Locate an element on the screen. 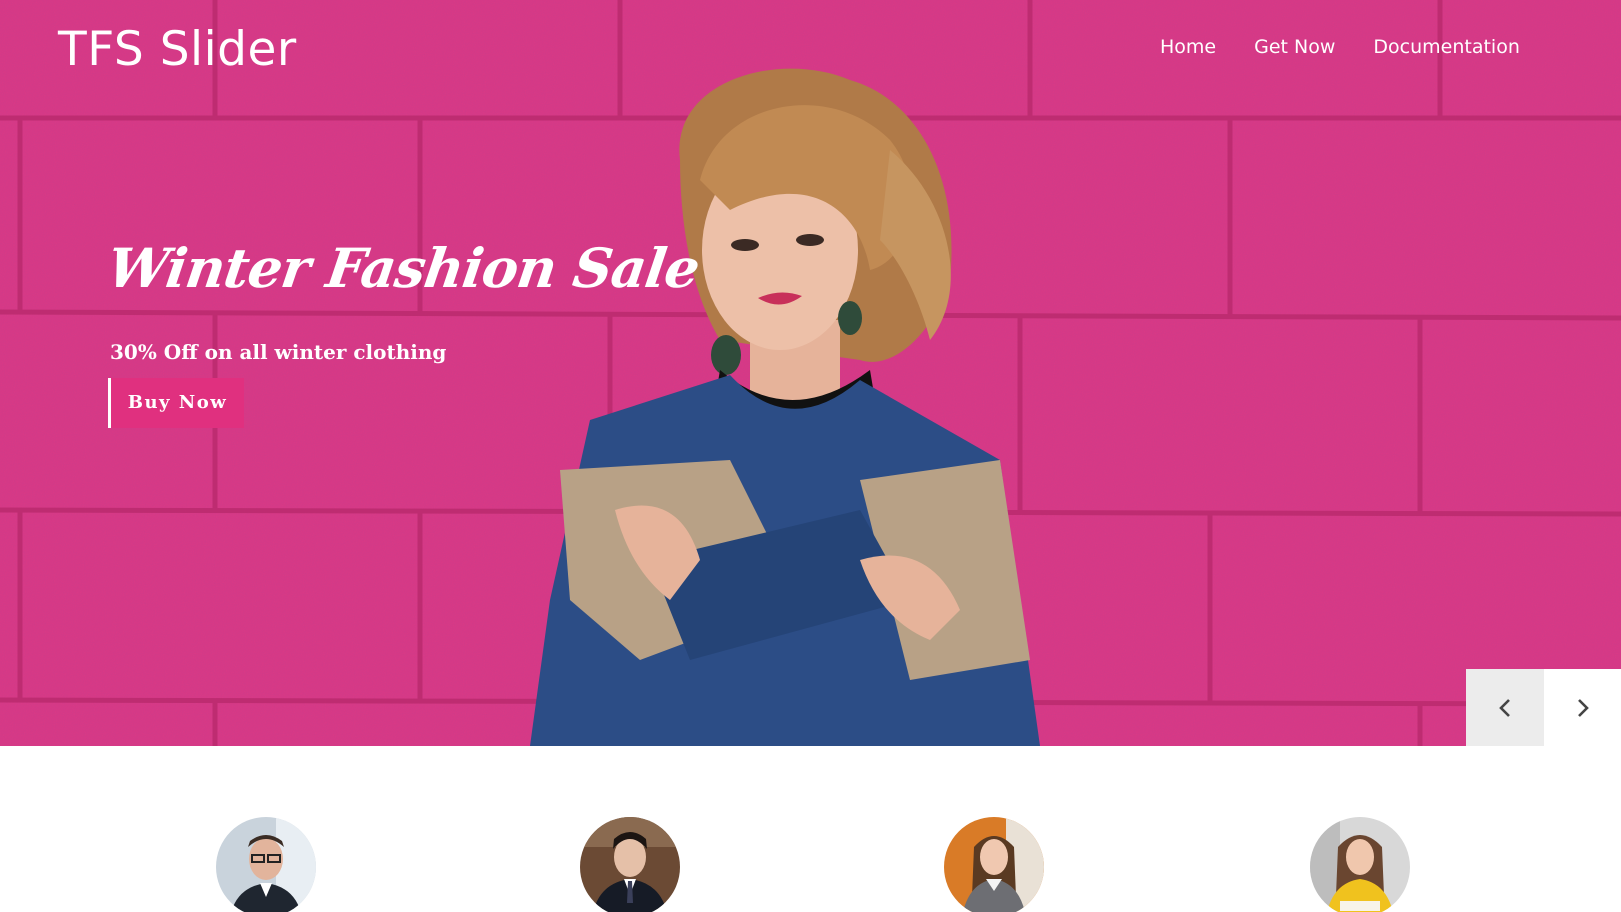  avatar-man-suit is located at coordinates (630, 864).